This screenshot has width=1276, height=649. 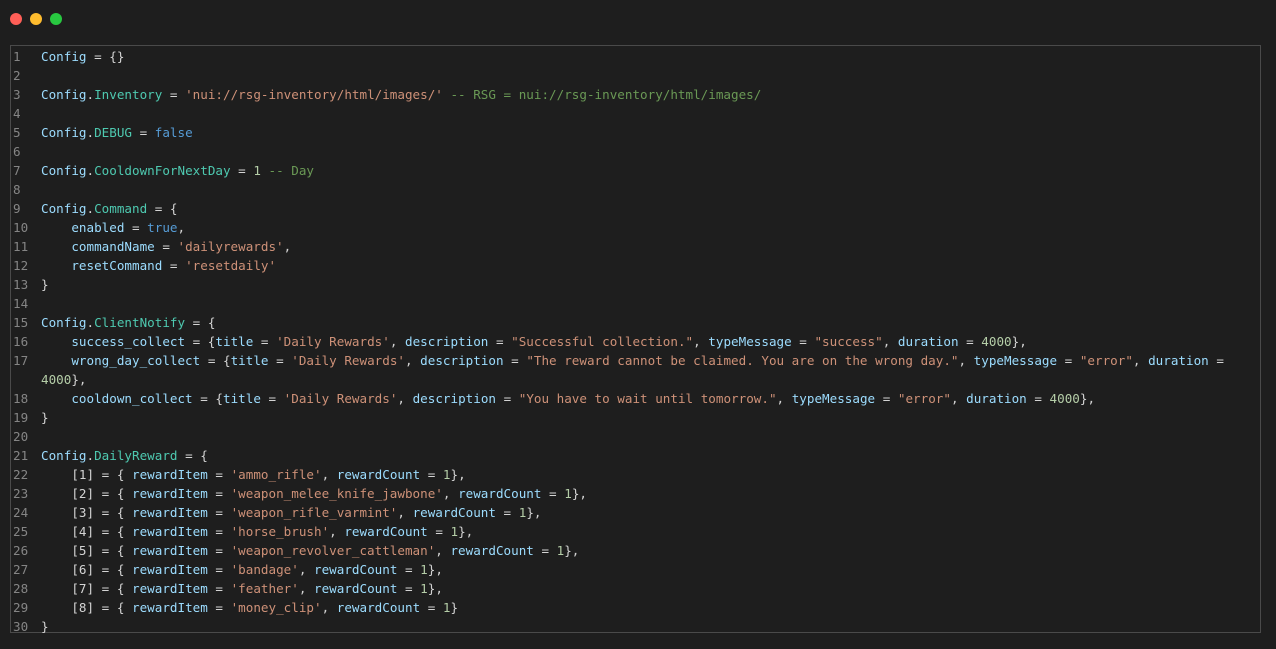 I want to click on code-text: Config.DEBUG = false, so click(x=117, y=132).